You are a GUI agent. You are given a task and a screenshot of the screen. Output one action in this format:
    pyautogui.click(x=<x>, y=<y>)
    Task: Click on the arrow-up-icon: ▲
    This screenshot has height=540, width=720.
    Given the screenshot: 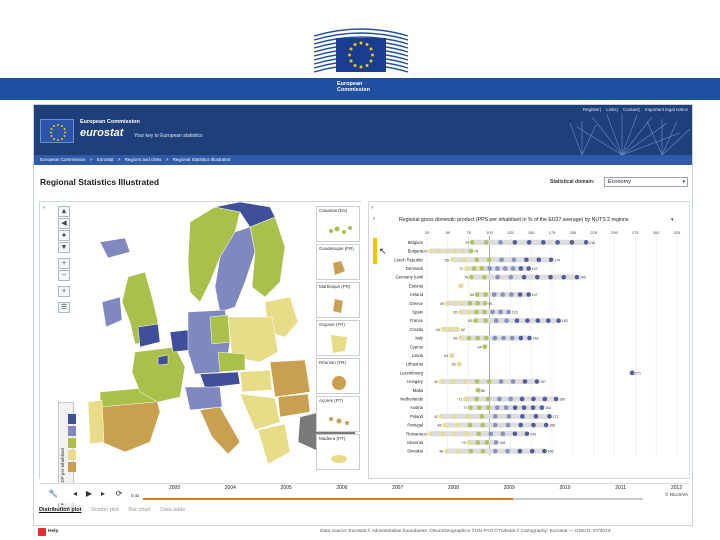 What is the action you would take?
    pyautogui.click(x=64, y=211)
    